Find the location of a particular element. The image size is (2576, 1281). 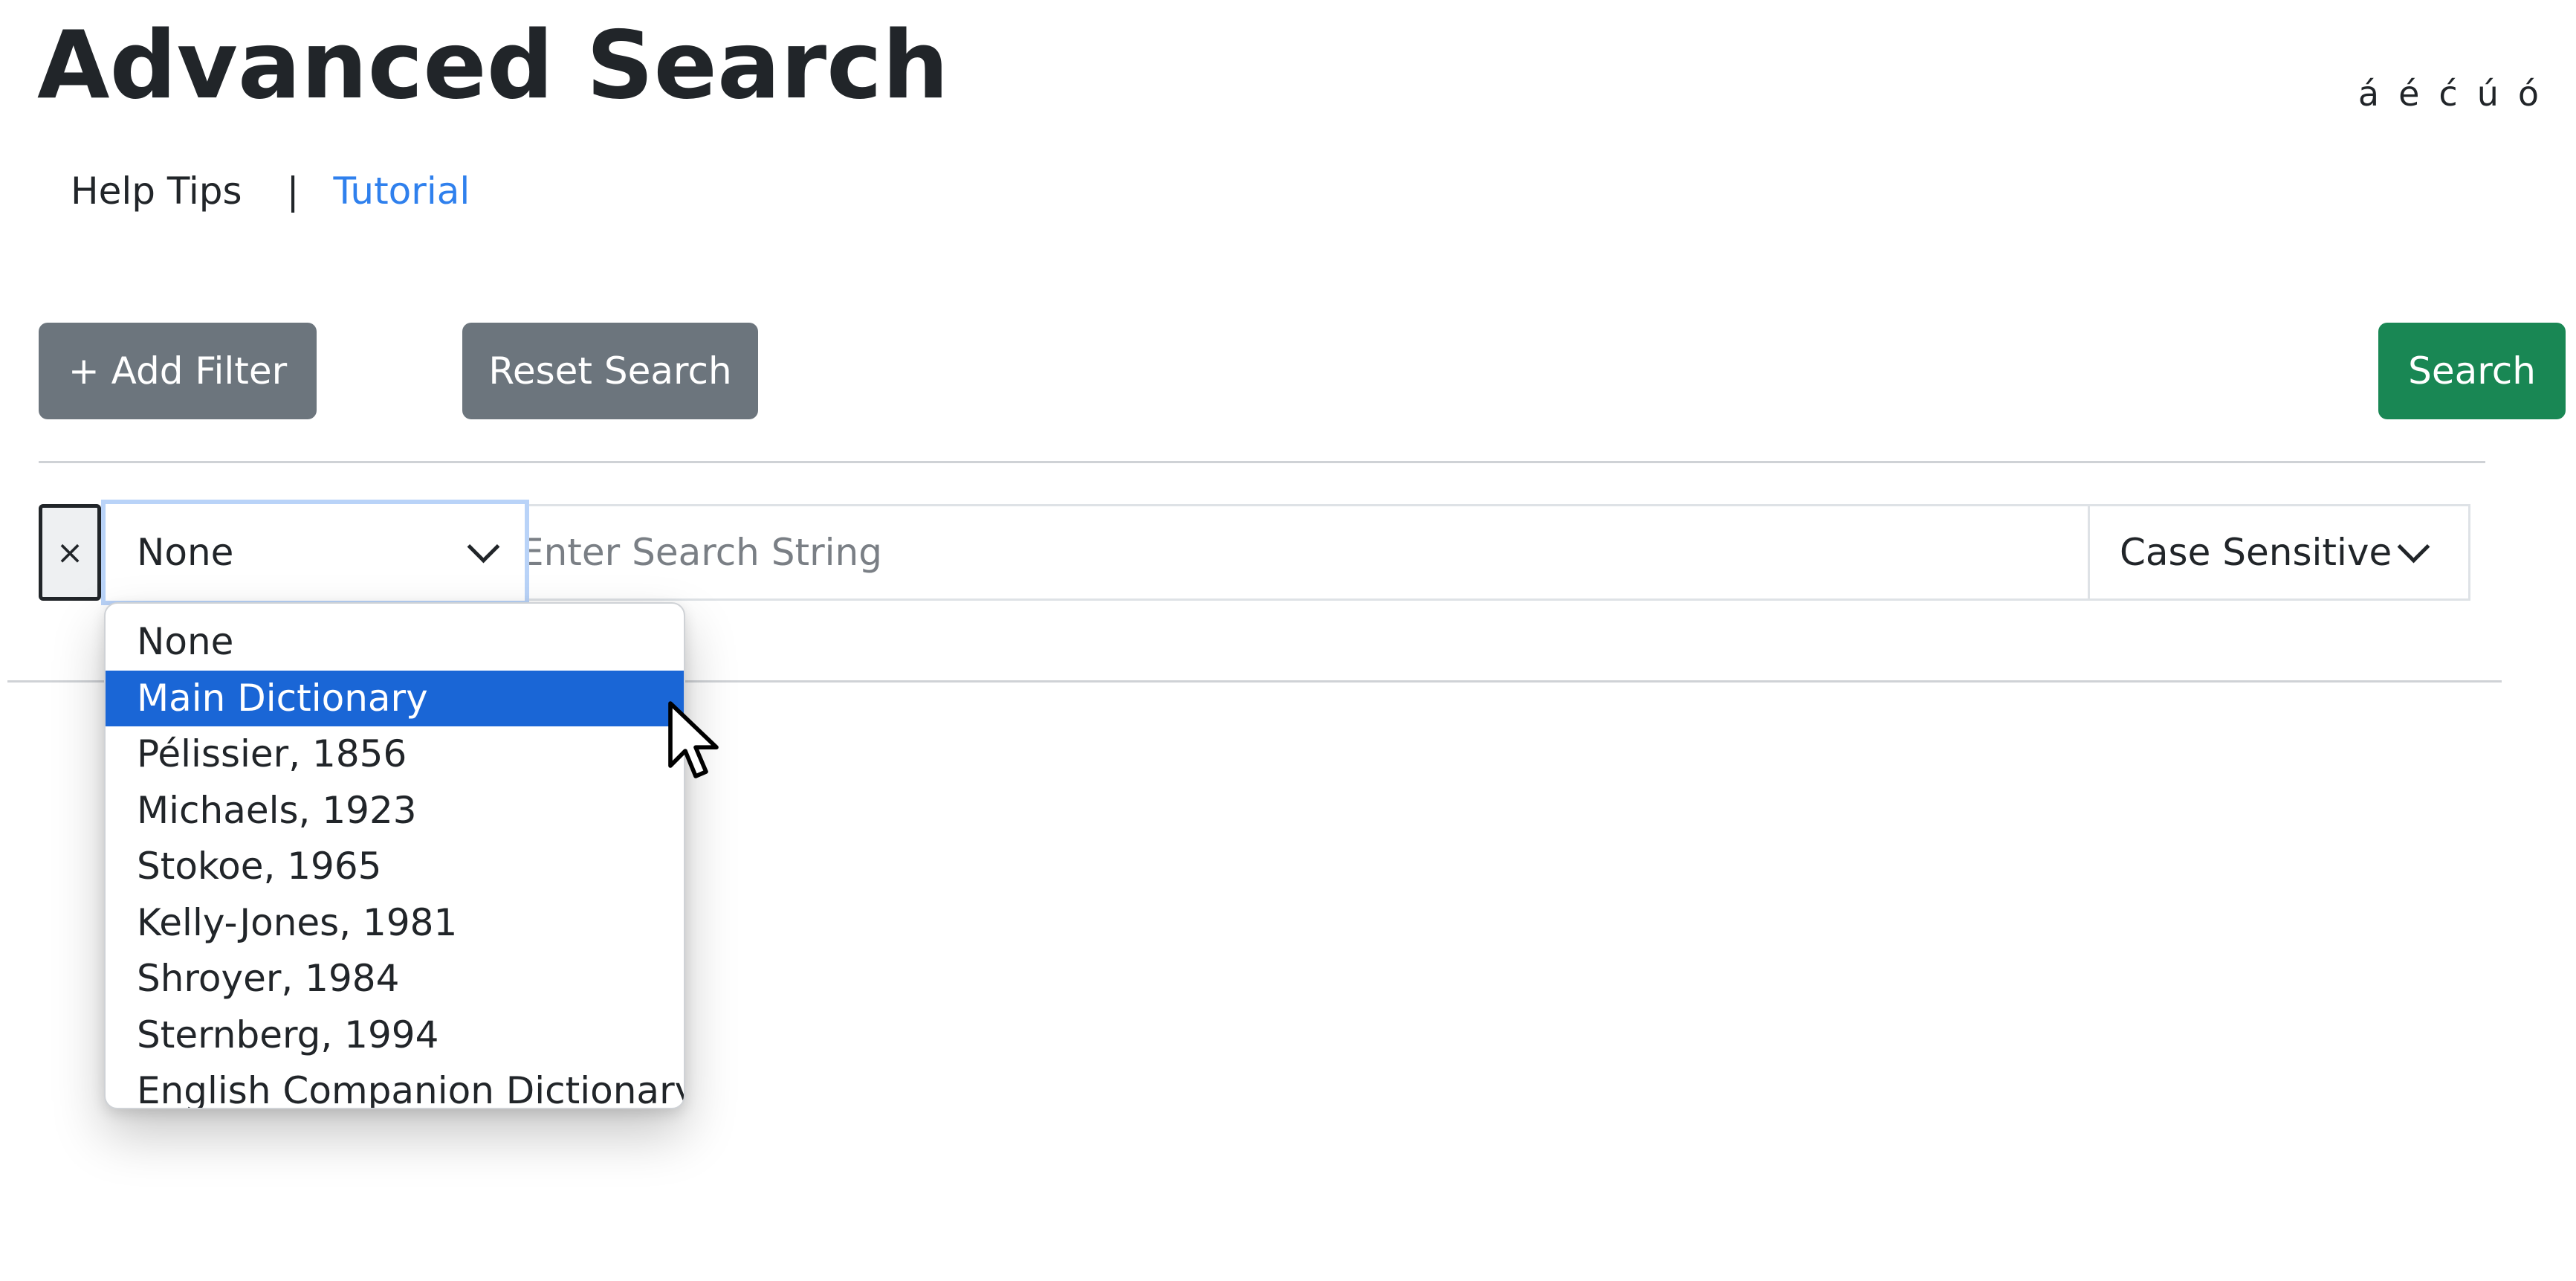

page-title: Advanced Search is located at coordinates (493, 65).